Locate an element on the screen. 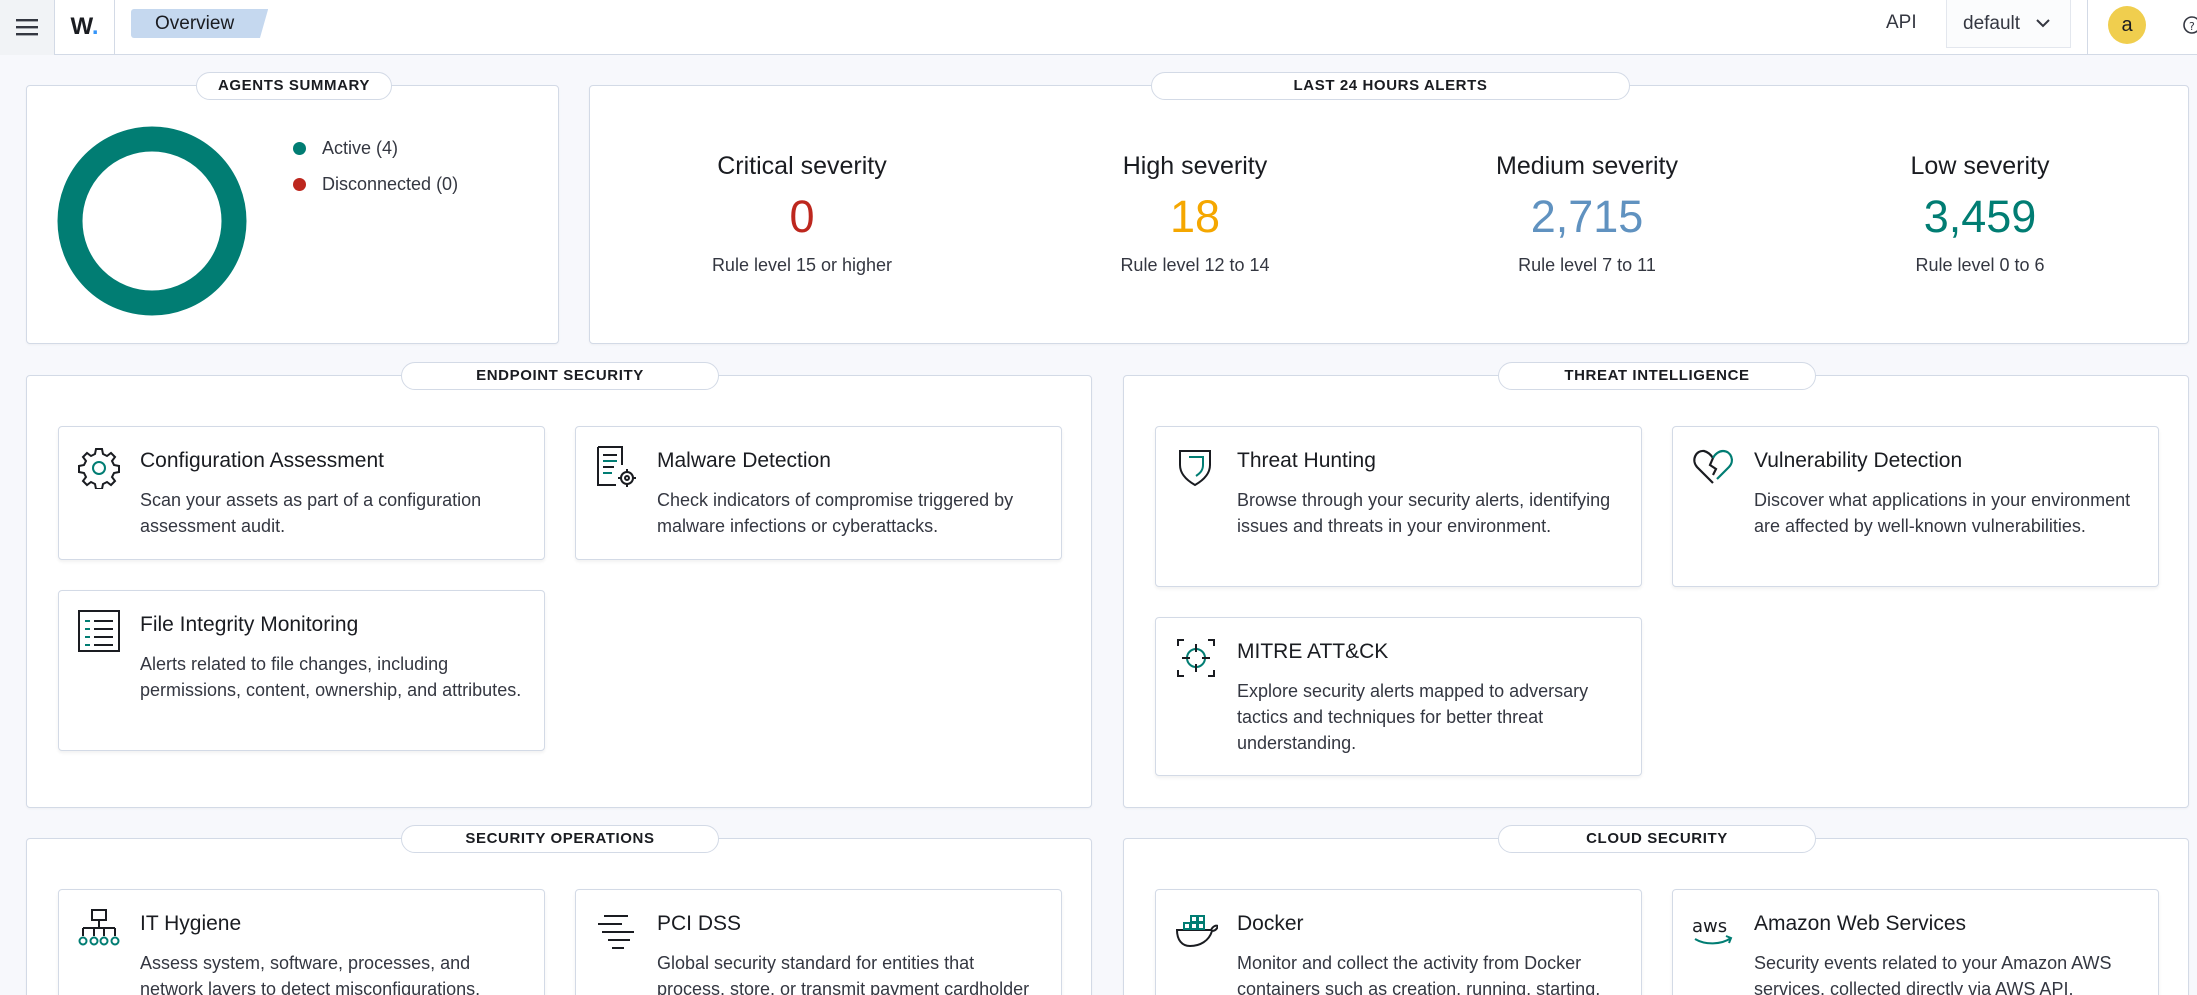  help-icon: ? is located at coordinates (2189, 25).